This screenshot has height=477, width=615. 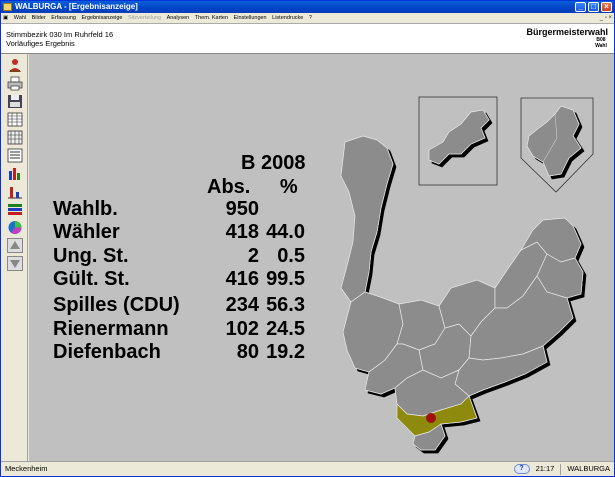 I want to click on row-label: Wähler, so click(x=86, y=232).